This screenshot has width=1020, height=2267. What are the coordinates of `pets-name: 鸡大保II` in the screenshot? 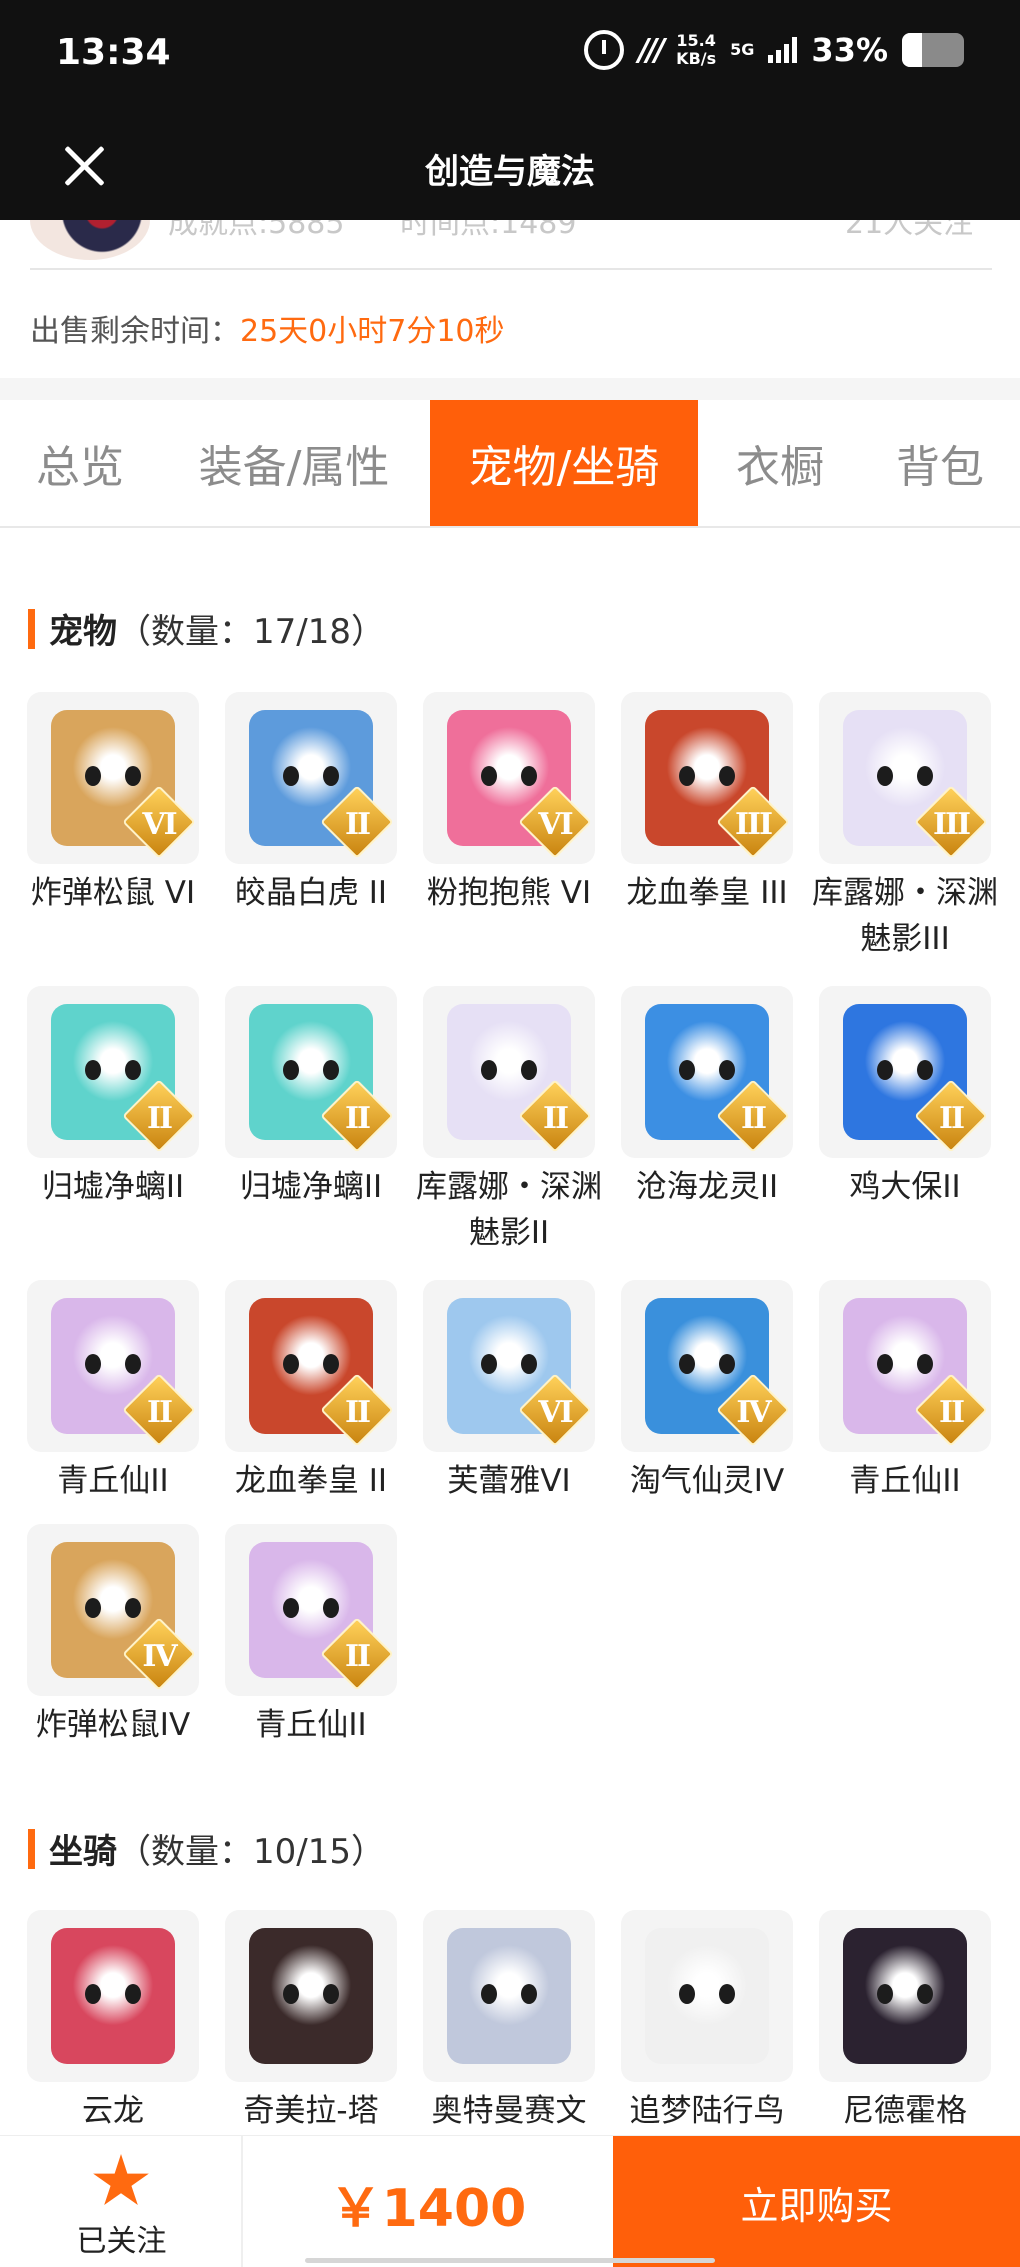 It's located at (905, 1187).